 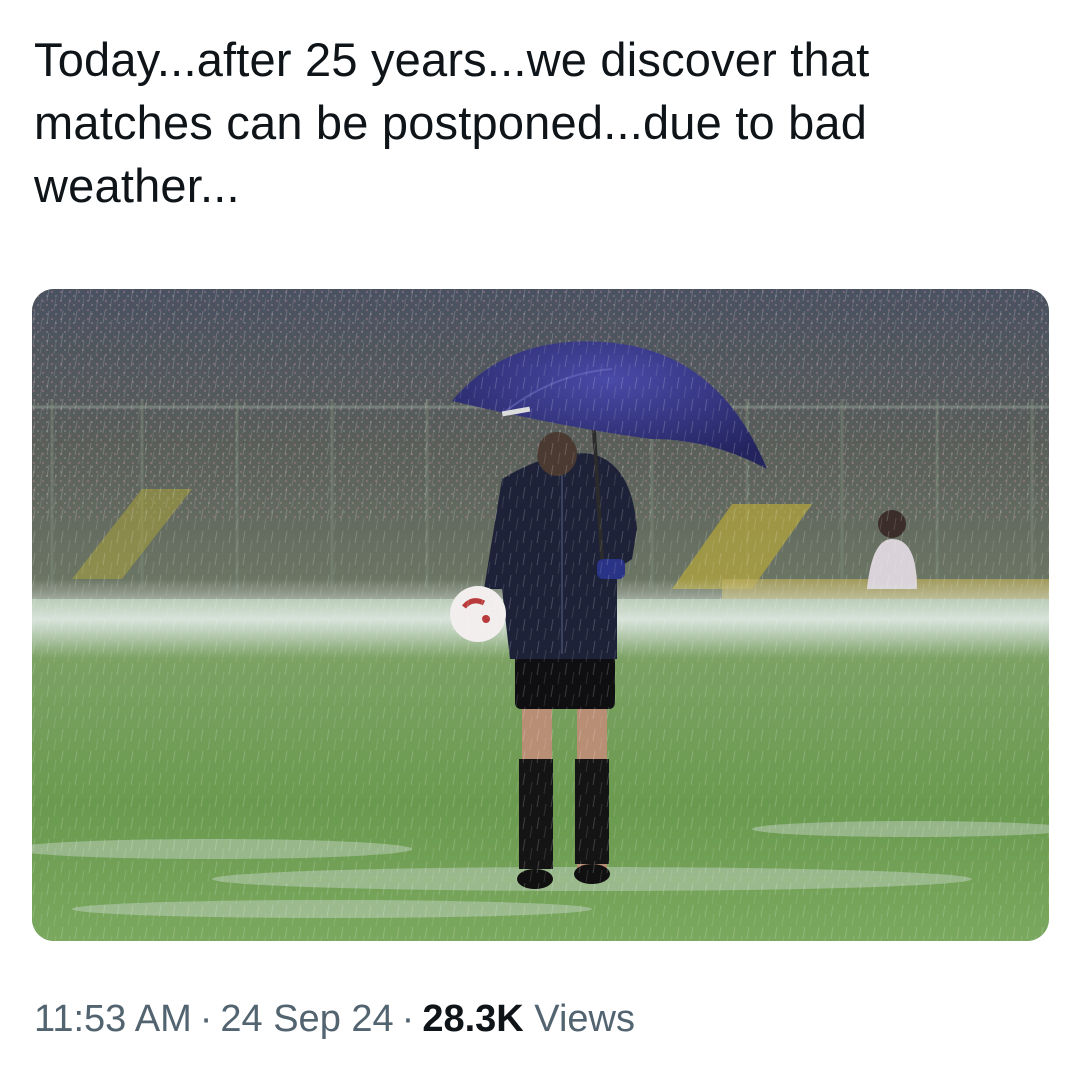 I want to click on views-label: Views, so click(x=584, y=1019).